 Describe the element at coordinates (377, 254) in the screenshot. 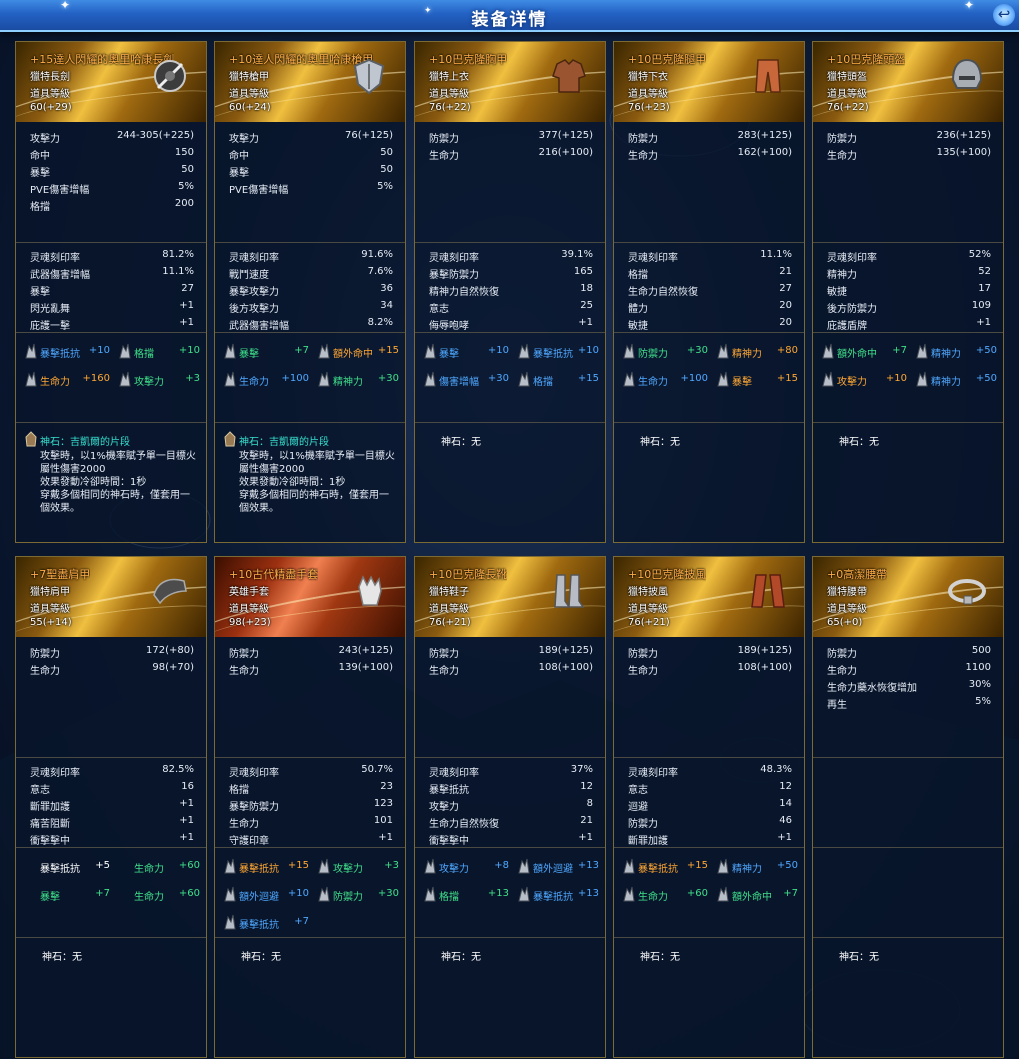

I see `stat-value: 91.6%` at that location.